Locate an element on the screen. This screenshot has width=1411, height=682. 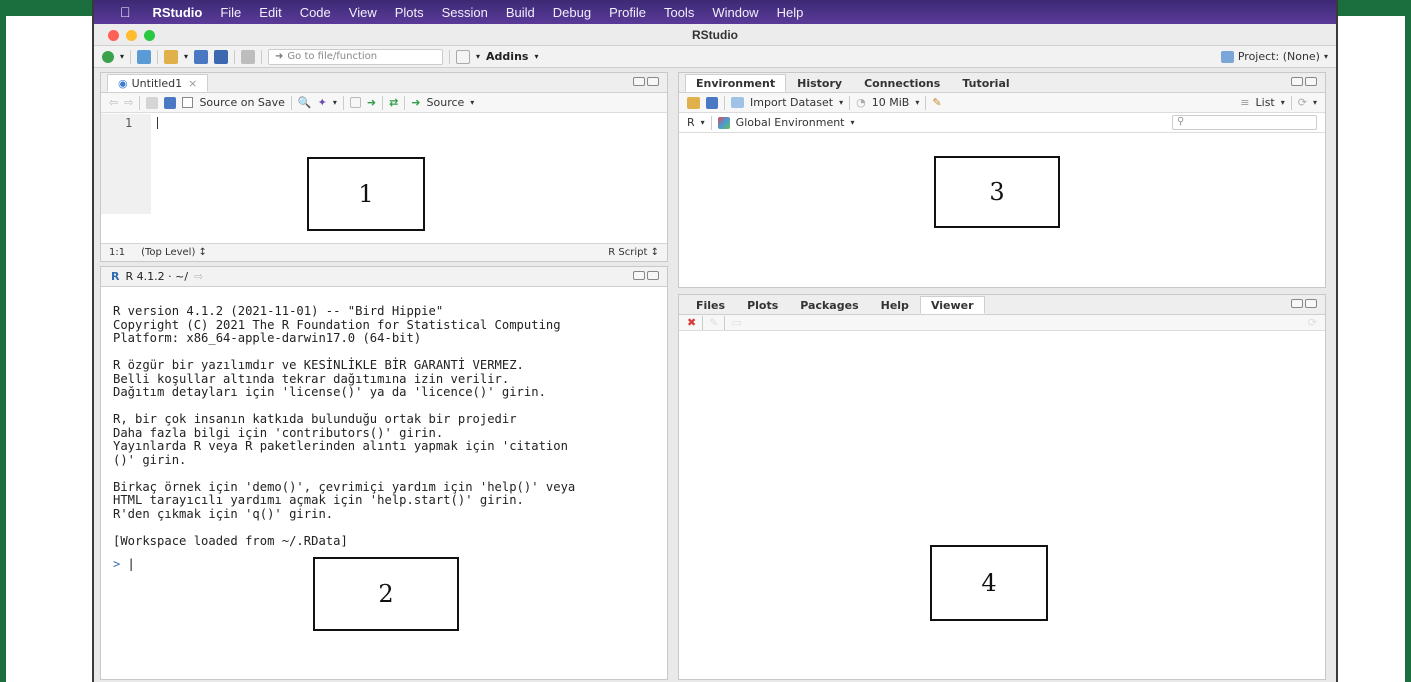
line-number: 1 is located at coordinates (129, 123).